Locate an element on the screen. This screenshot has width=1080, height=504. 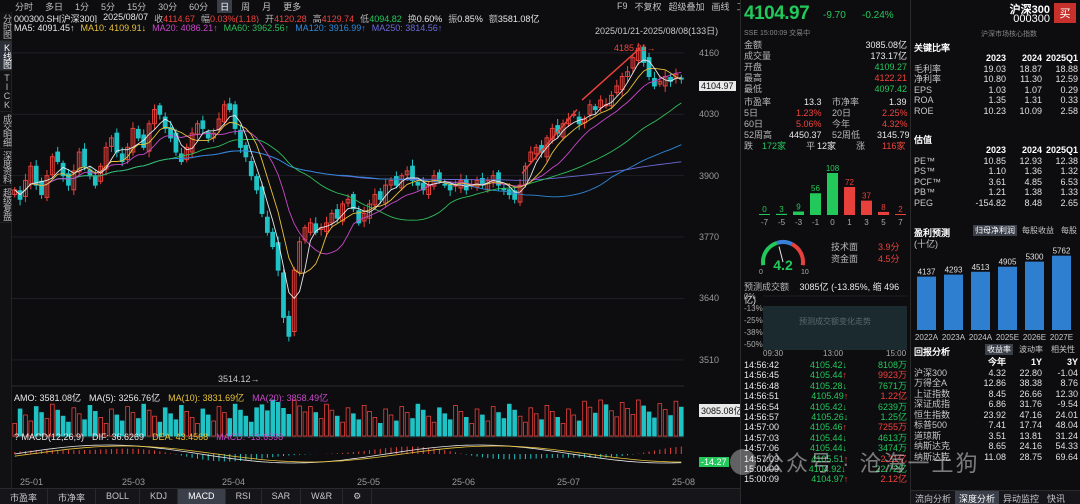
range-value: 0.03%(1.18) is located at coordinates (235, 18).